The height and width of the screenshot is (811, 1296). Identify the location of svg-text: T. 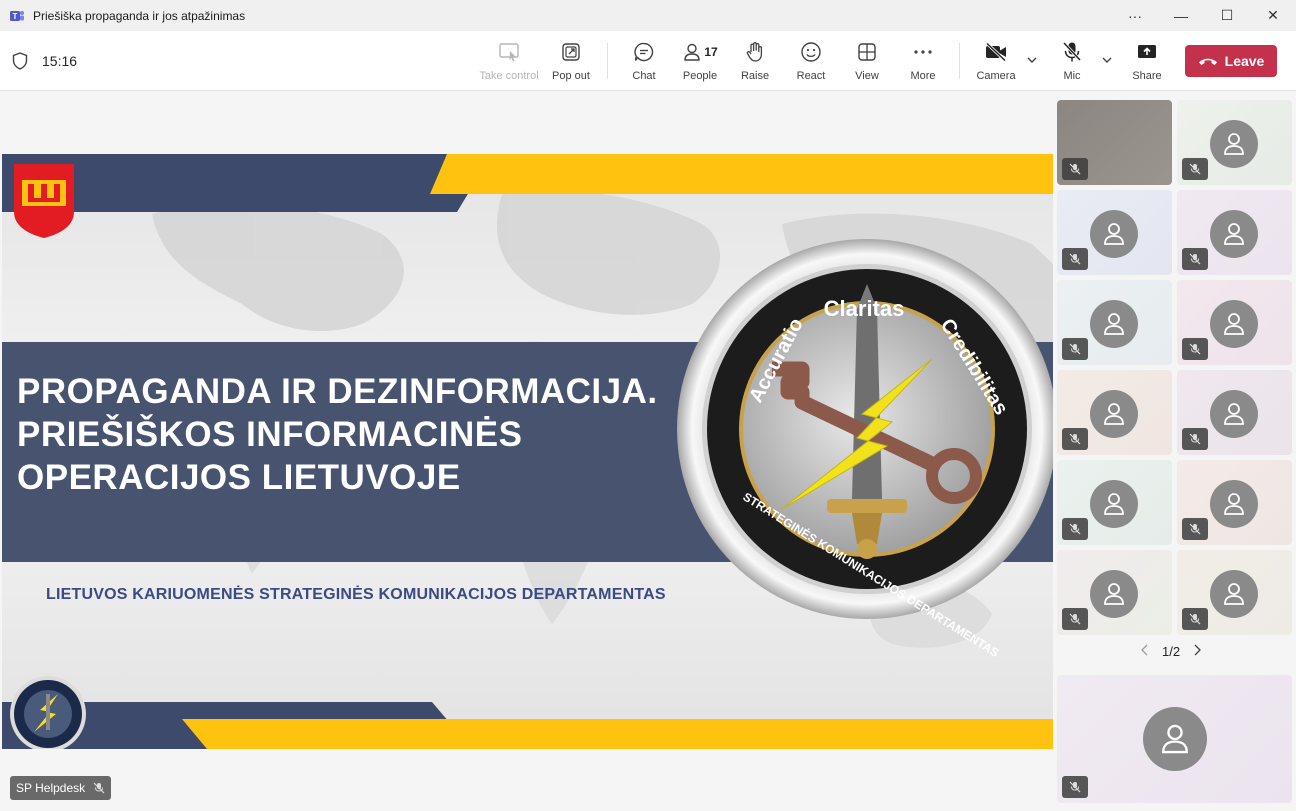
(15, 16).